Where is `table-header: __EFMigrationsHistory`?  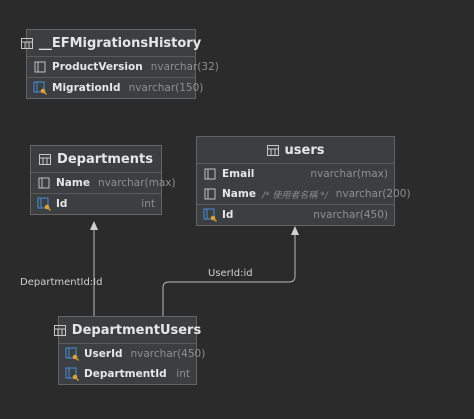 table-header: __EFMigrationsHistory is located at coordinates (110, 43).